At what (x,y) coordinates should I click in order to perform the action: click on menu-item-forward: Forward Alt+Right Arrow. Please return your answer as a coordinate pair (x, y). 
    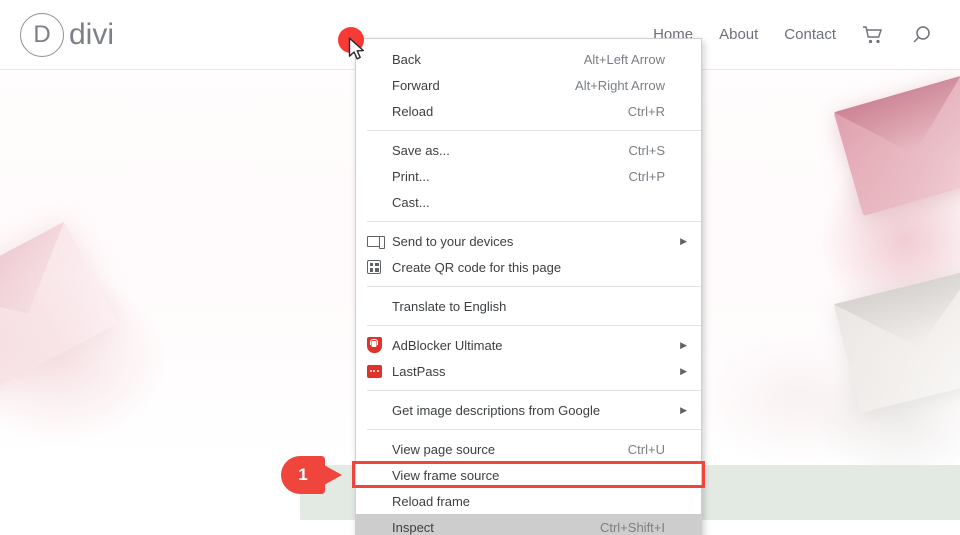
    Looking at the image, I should click on (528, 85).